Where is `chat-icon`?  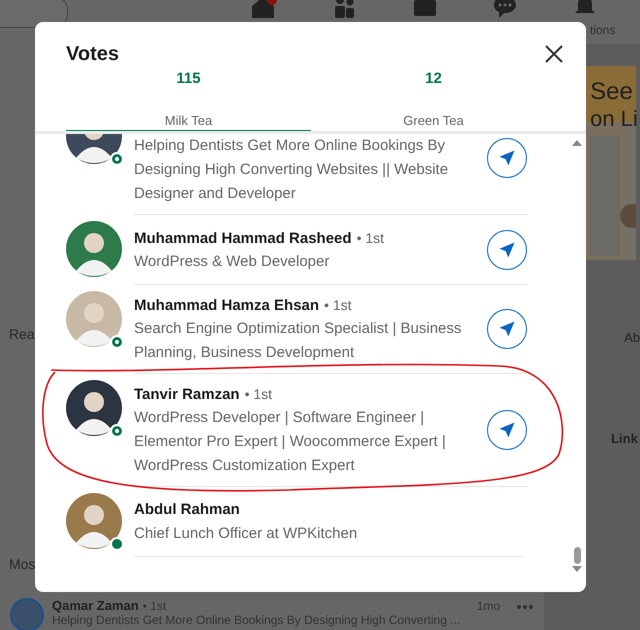
chat-icon is located at coordinates (505, 9).